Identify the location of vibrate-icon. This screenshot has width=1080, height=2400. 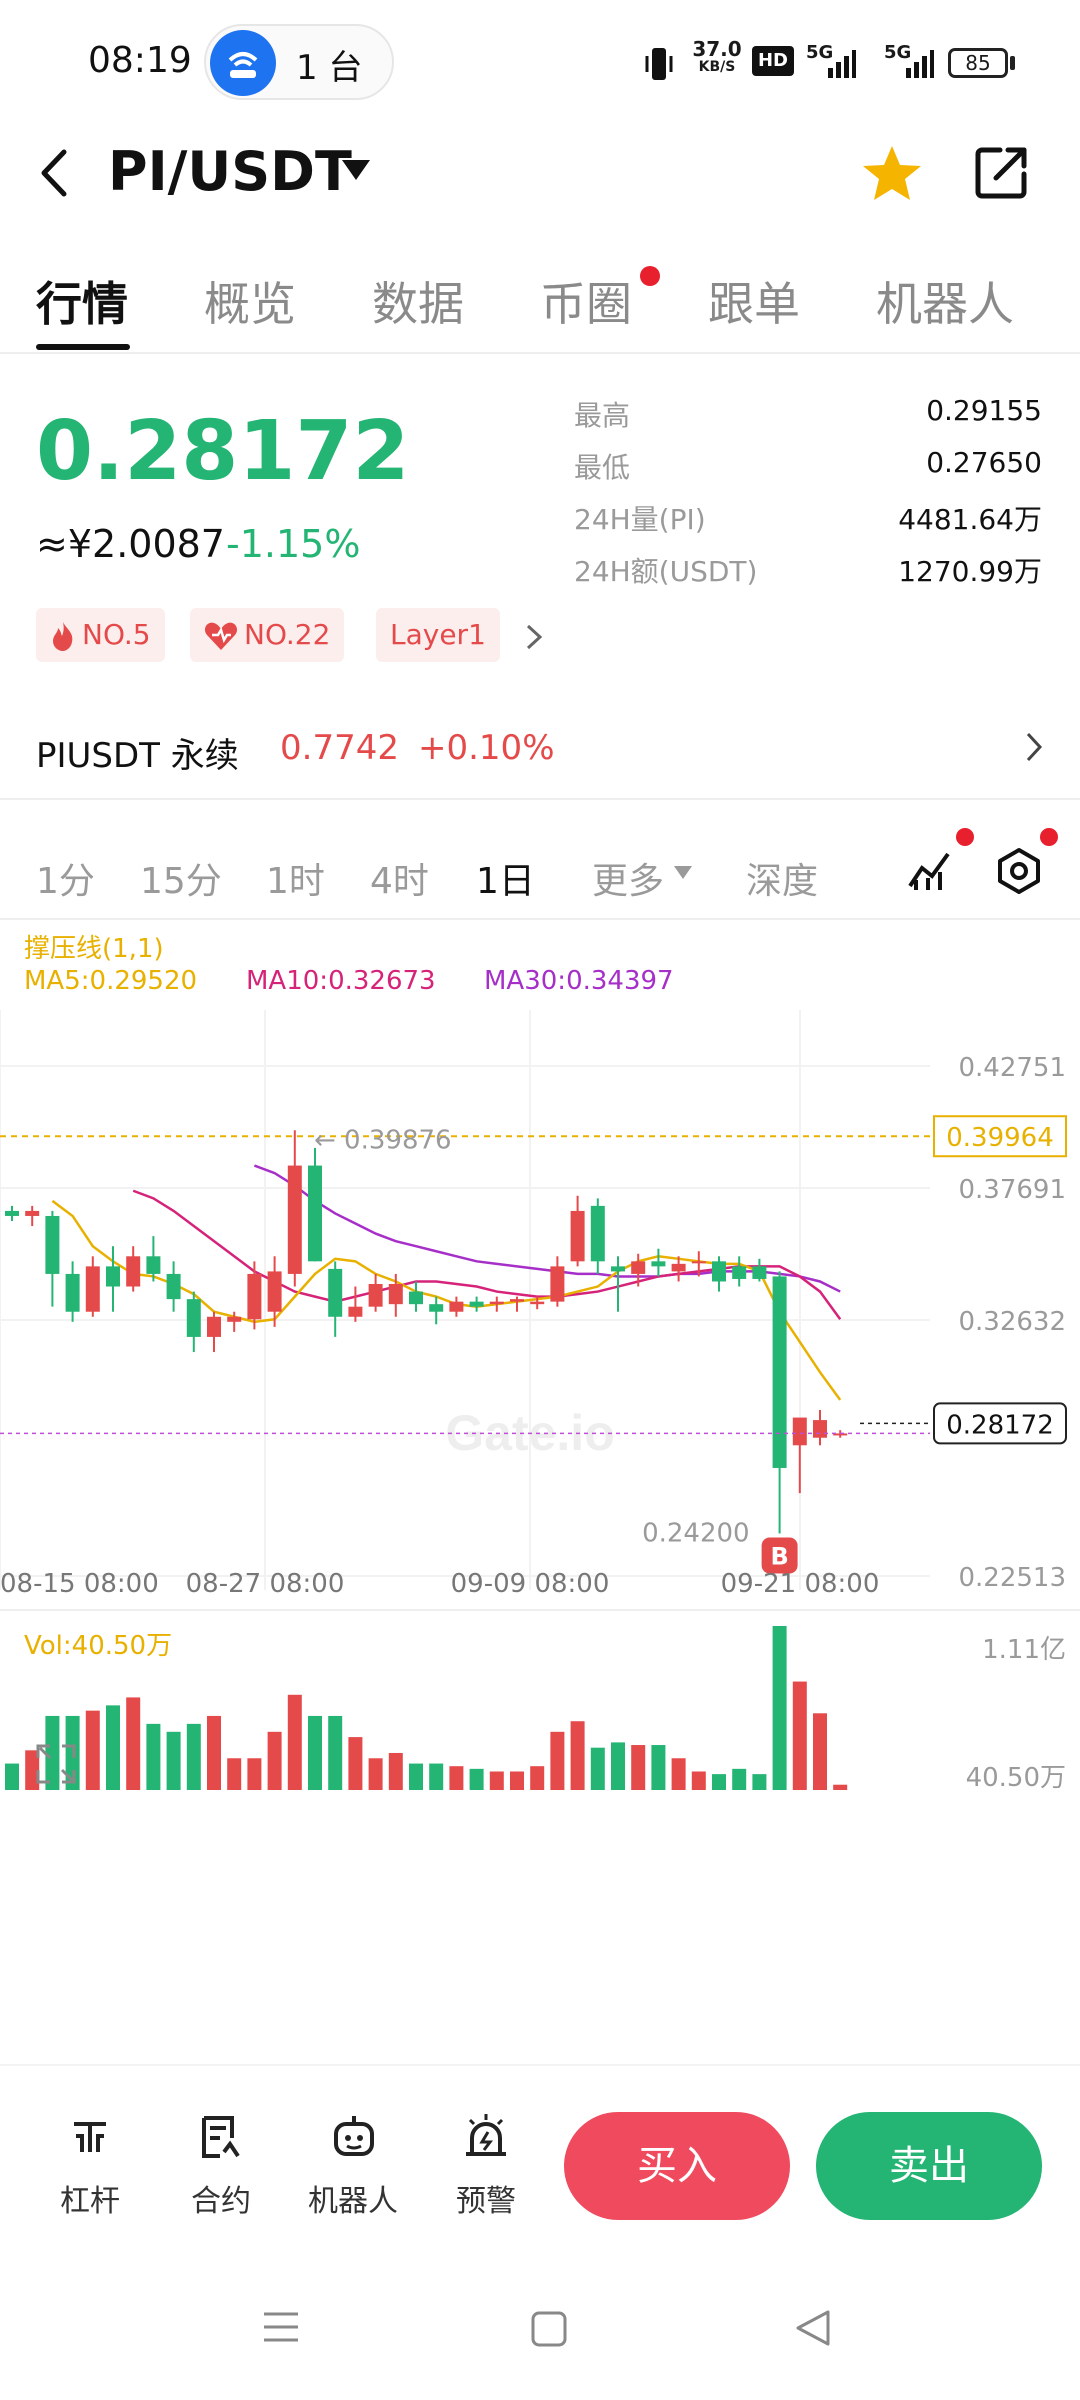
(659, 64).